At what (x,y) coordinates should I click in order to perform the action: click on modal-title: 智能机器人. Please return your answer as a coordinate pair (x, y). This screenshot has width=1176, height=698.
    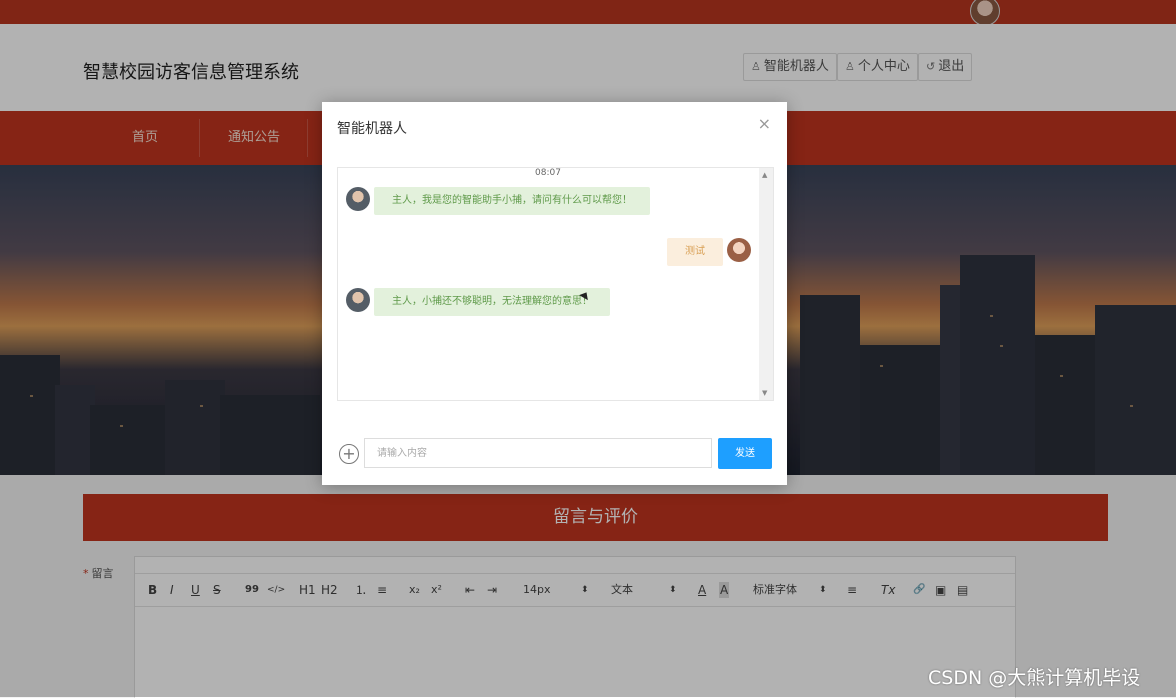
    Looking at the image, I should click on (372, 129).